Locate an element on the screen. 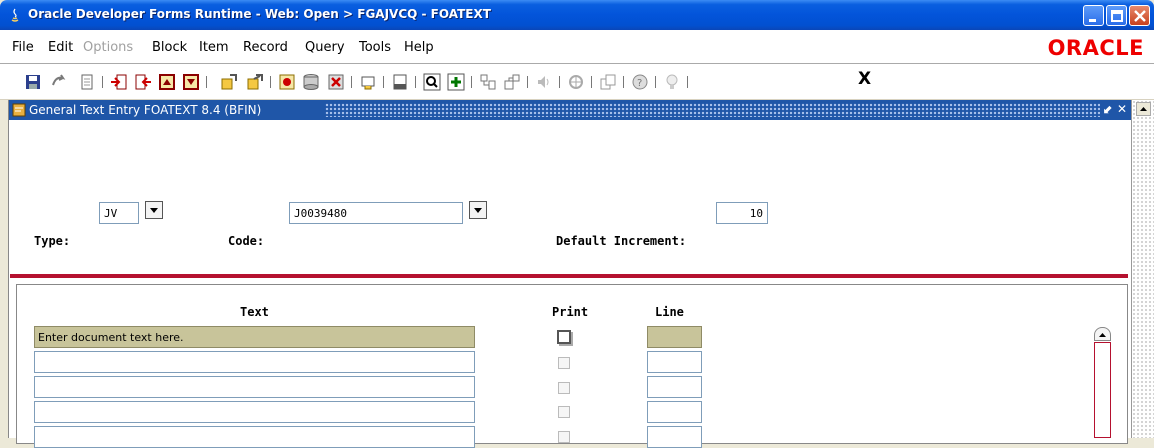 This screenshot has height=448, width=1154. form-title: General Text Entry FOATEXT 8.4 (BFIN) is located at coordinates (145, 110).